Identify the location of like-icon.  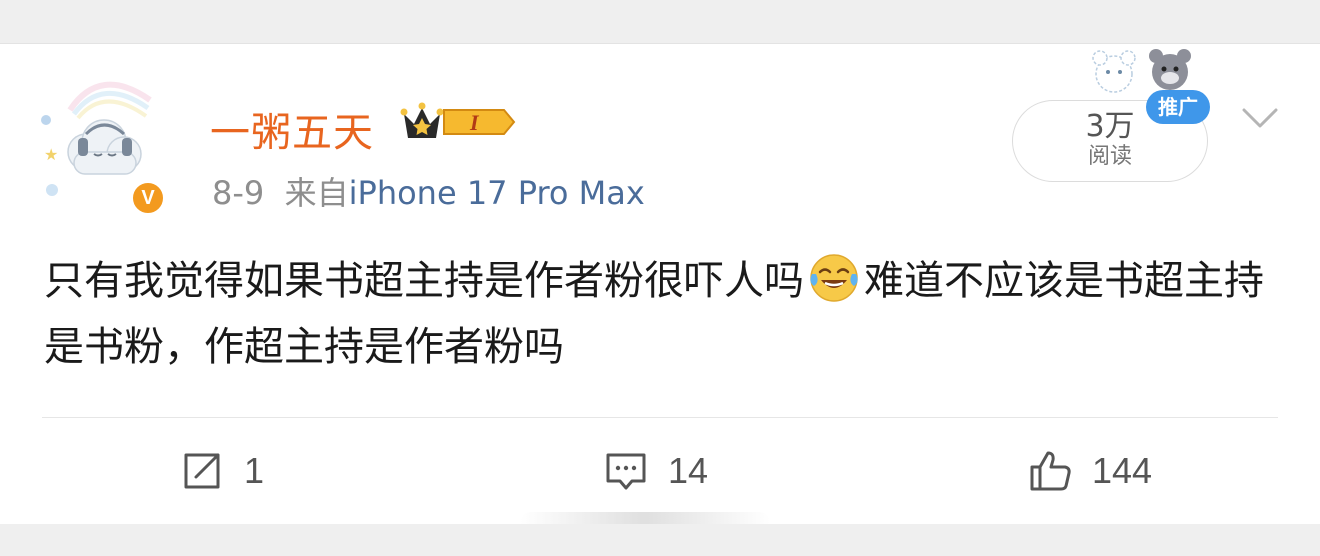
(1050, 471).